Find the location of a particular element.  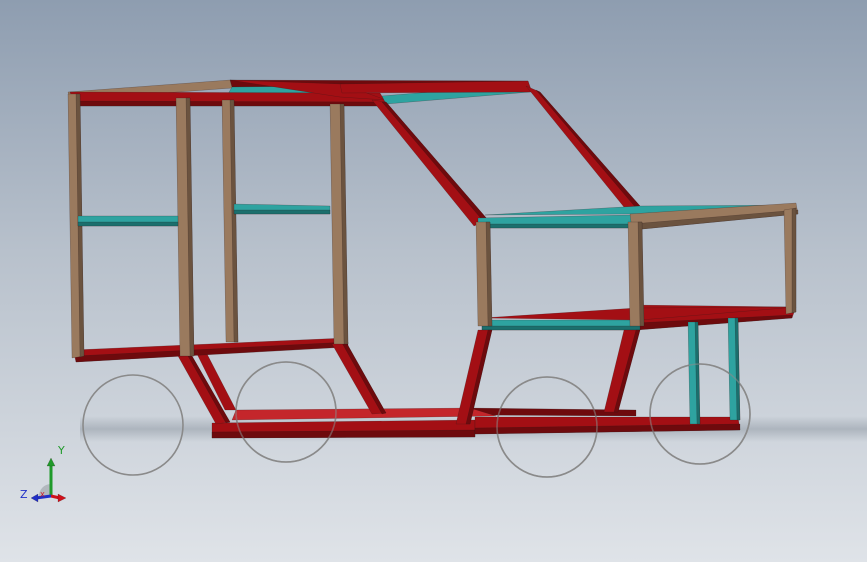

axis-x-arrow is located at coordinates (62, 498).